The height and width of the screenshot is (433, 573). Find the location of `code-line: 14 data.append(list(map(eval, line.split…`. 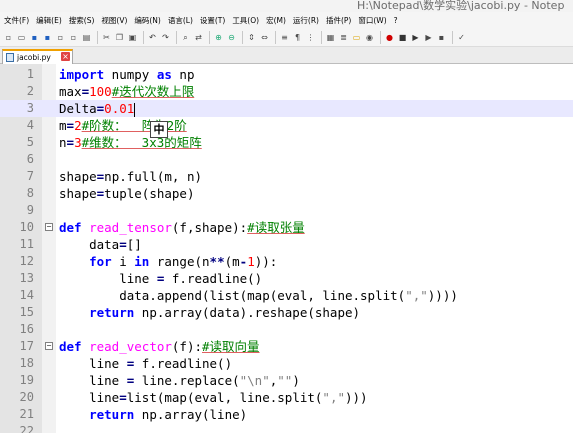

code-line: 14 data.append(list(map(eval, line.split… is located at coordinates (286, 295).